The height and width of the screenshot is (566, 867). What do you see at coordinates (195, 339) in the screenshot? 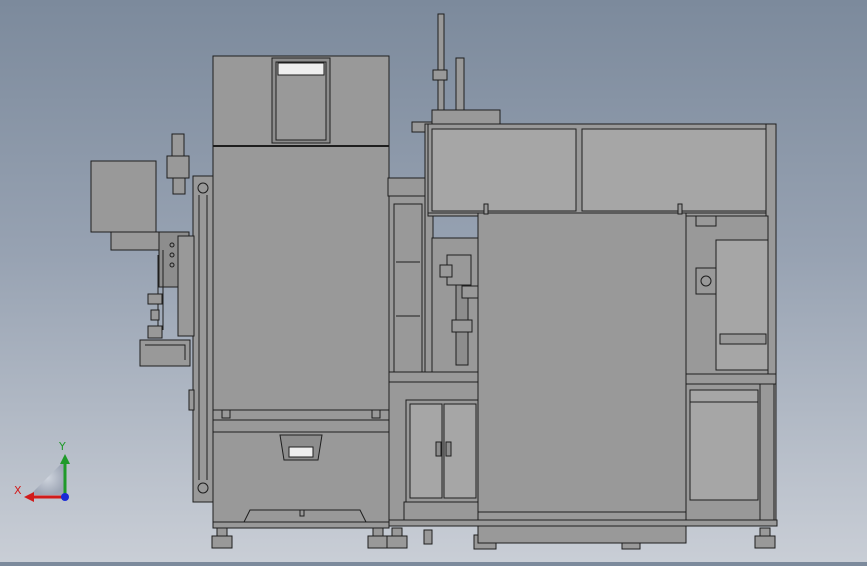
I see `left-vertical-rail` at bounding box center [195, 339].